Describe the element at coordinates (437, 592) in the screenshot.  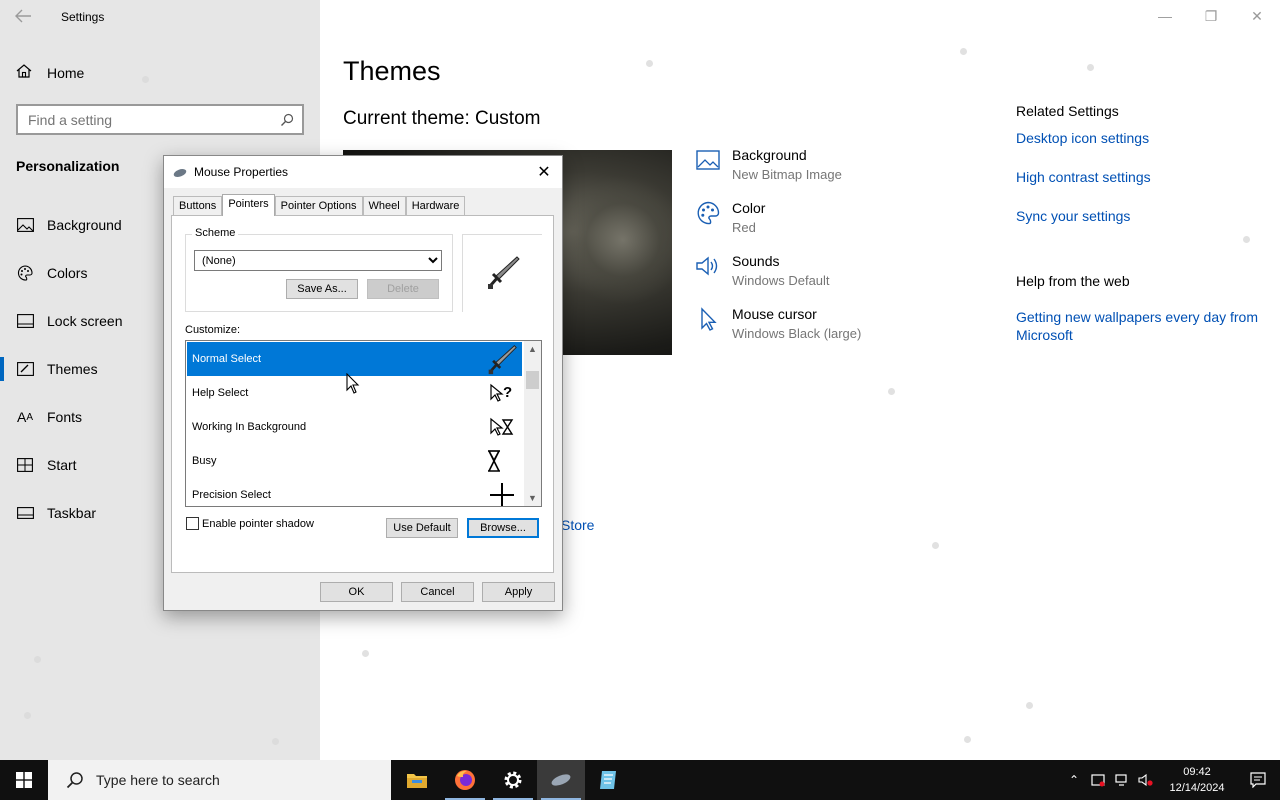
I see `cancel-button: Cancel` at that location.